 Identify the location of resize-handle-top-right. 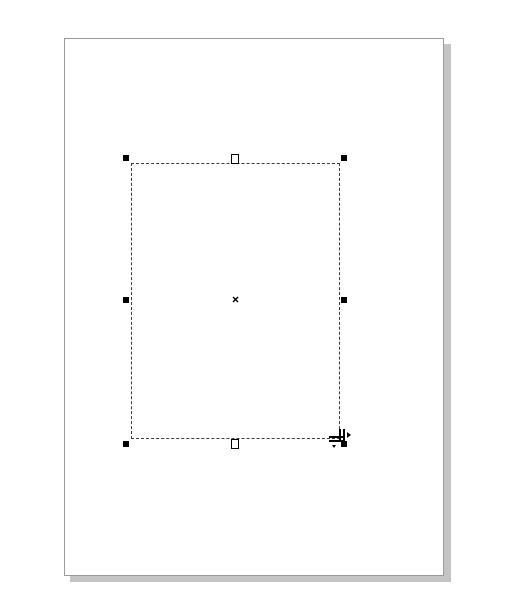
(344, 158).